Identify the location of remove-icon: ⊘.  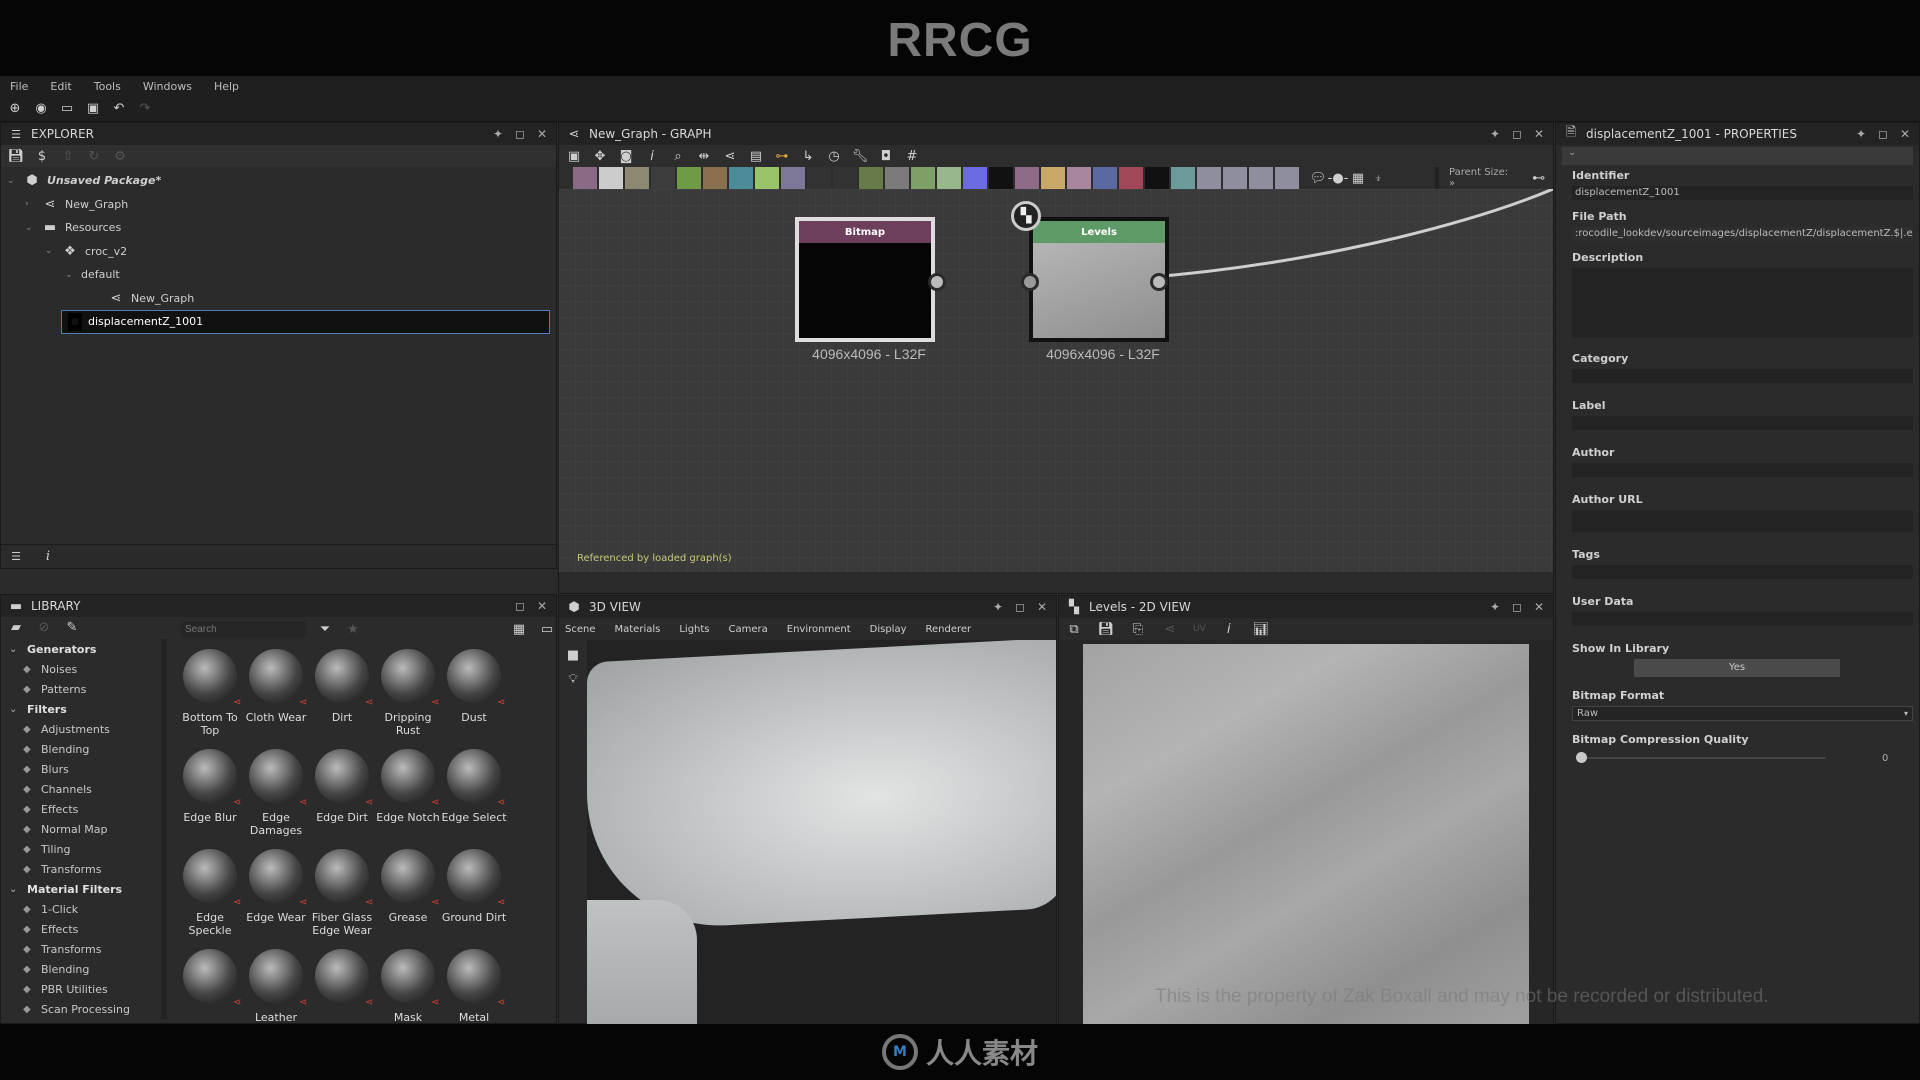
(44, 627).